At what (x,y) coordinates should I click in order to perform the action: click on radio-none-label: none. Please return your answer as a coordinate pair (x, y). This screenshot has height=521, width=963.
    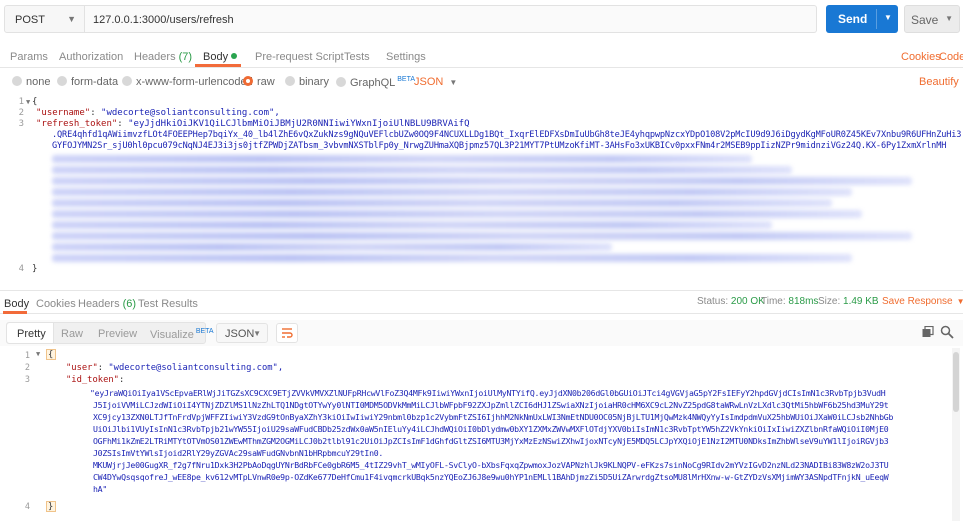
    Looking at the image, I should click on (38, 82).